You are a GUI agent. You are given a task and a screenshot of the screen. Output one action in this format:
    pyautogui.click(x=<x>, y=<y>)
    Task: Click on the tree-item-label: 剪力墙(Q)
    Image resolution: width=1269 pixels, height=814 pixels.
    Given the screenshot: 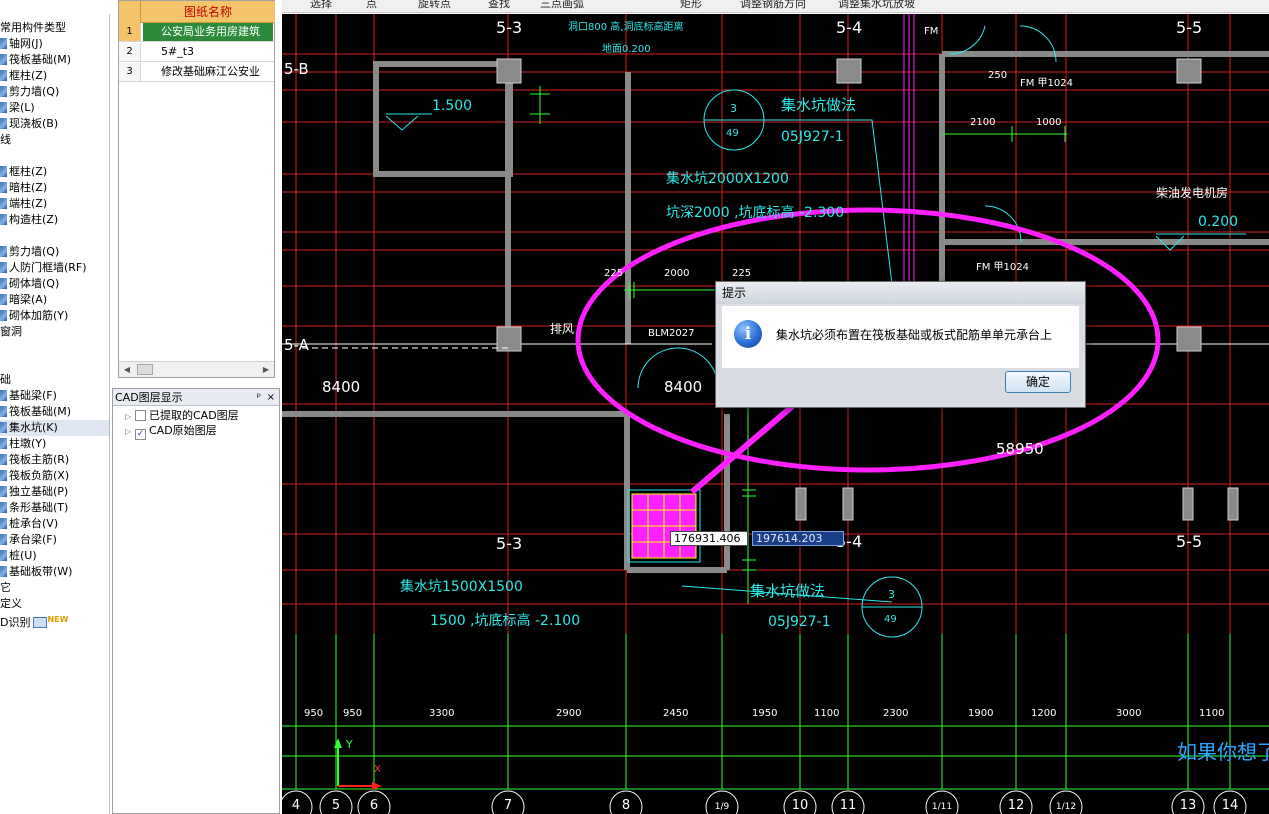 What is the action you would take?
    pyautogui.click(x=34, y=91)
    